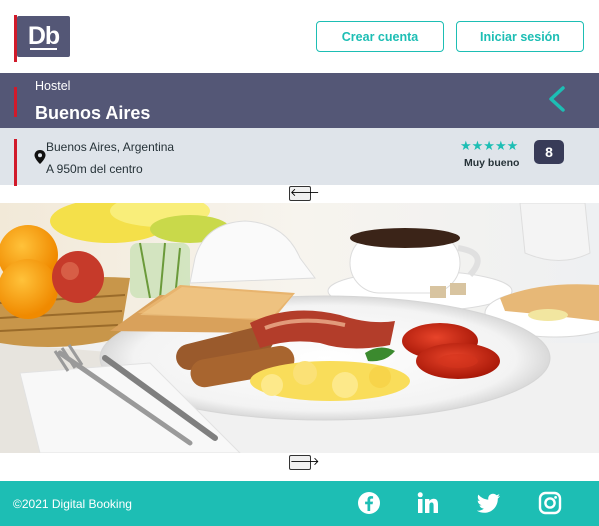  Describe the element at coordinates (15, 162) in the screenshot. I see `location-accent-bar` at that location.